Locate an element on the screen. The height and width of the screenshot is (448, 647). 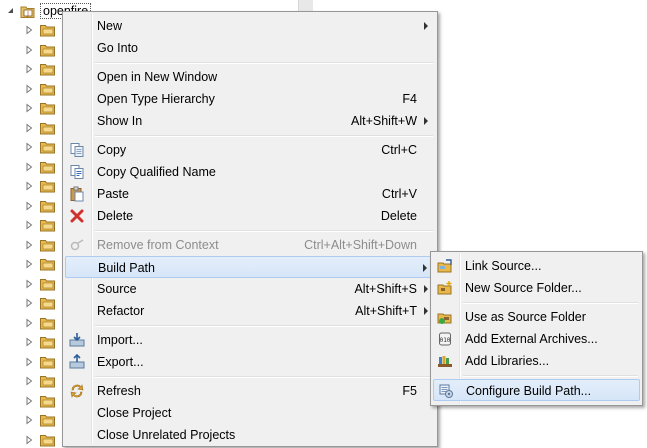
menu-item-shortcut: F5 is located at coordinates (409, 391).